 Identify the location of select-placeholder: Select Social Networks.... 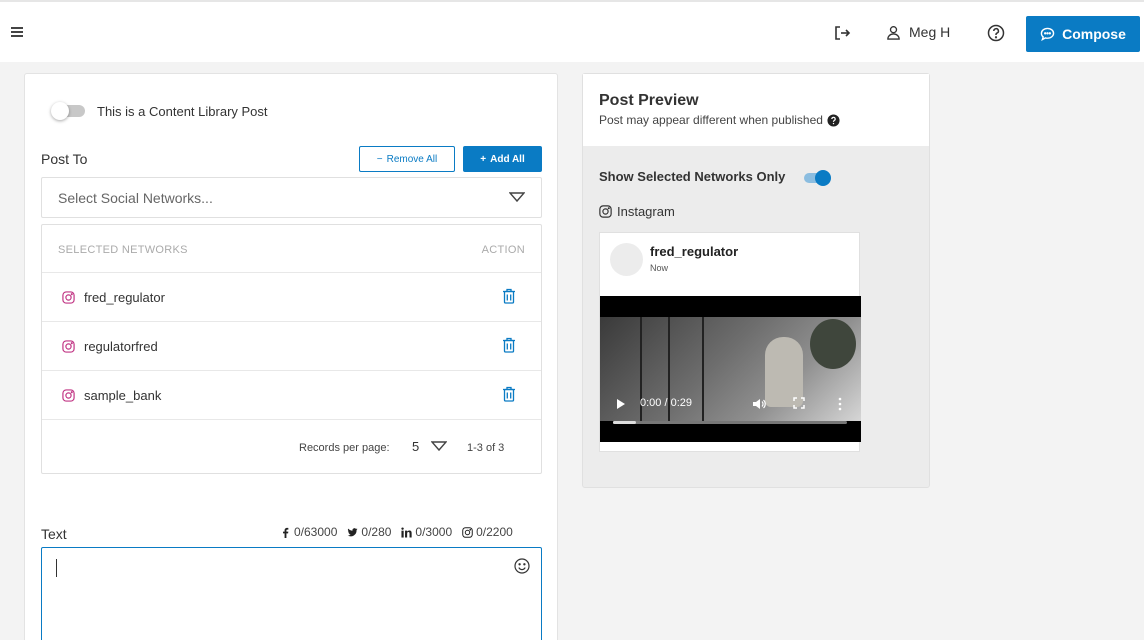
(135, 198).